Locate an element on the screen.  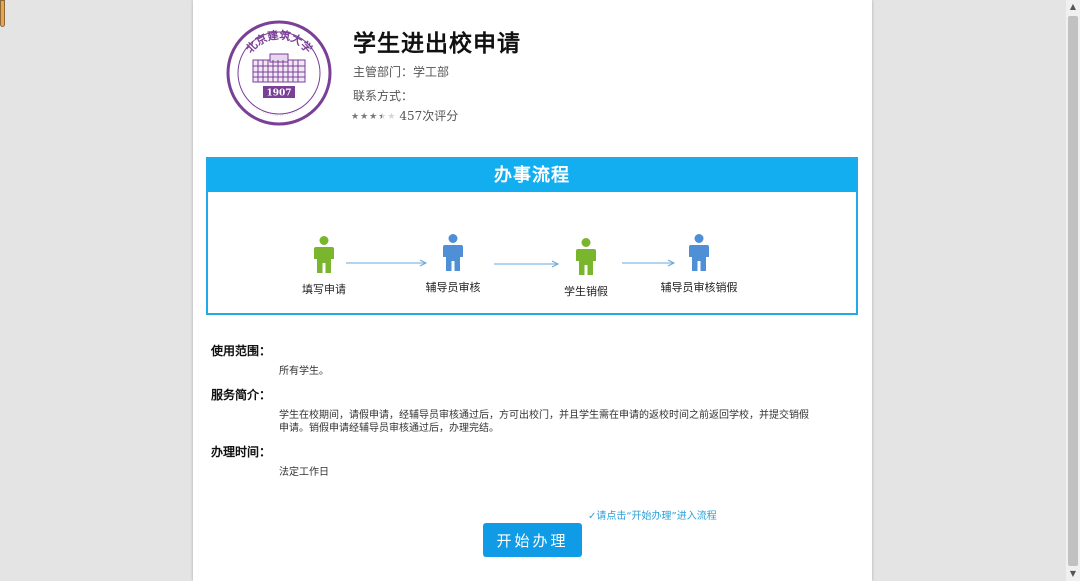
rating: ★★★★★ 457次评分 is located at coordinates (404, 115).